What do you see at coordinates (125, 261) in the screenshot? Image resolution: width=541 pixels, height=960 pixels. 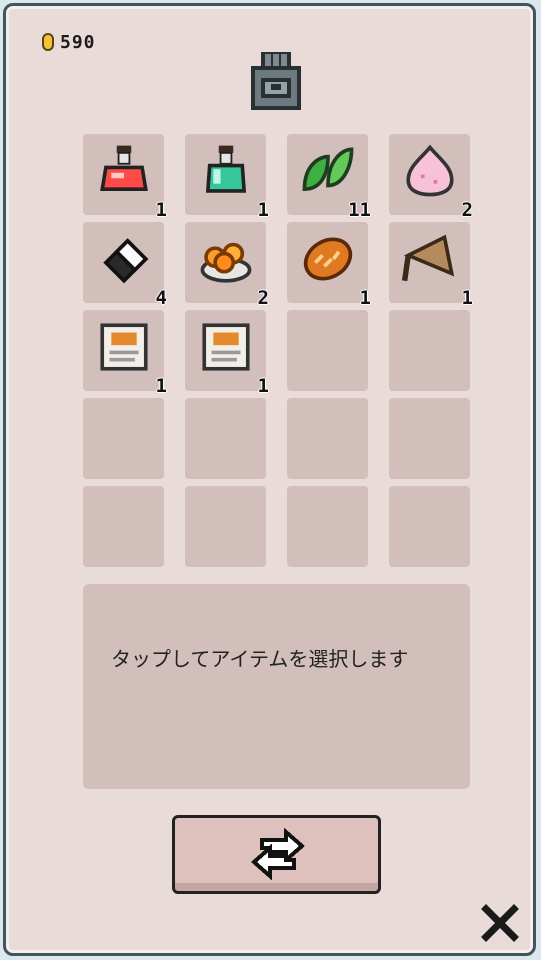 I see `rice-ball-icon` at bounding box center [125, 261].